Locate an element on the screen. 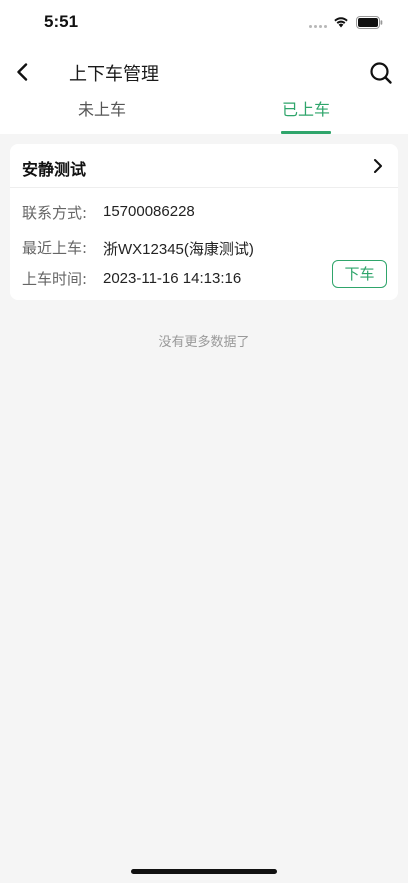 The image size is (408, 883). no-more-data-text: 没有更多数据了 is located at coordinates (204, 342).